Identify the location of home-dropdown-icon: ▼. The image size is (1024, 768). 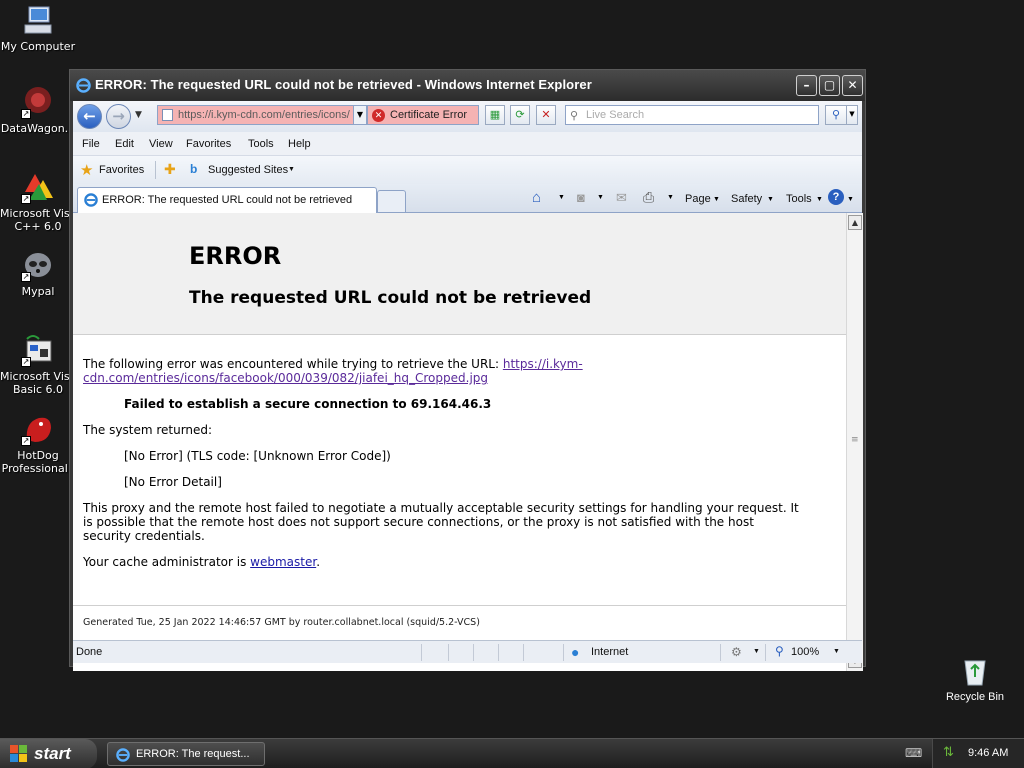
(561, 197).